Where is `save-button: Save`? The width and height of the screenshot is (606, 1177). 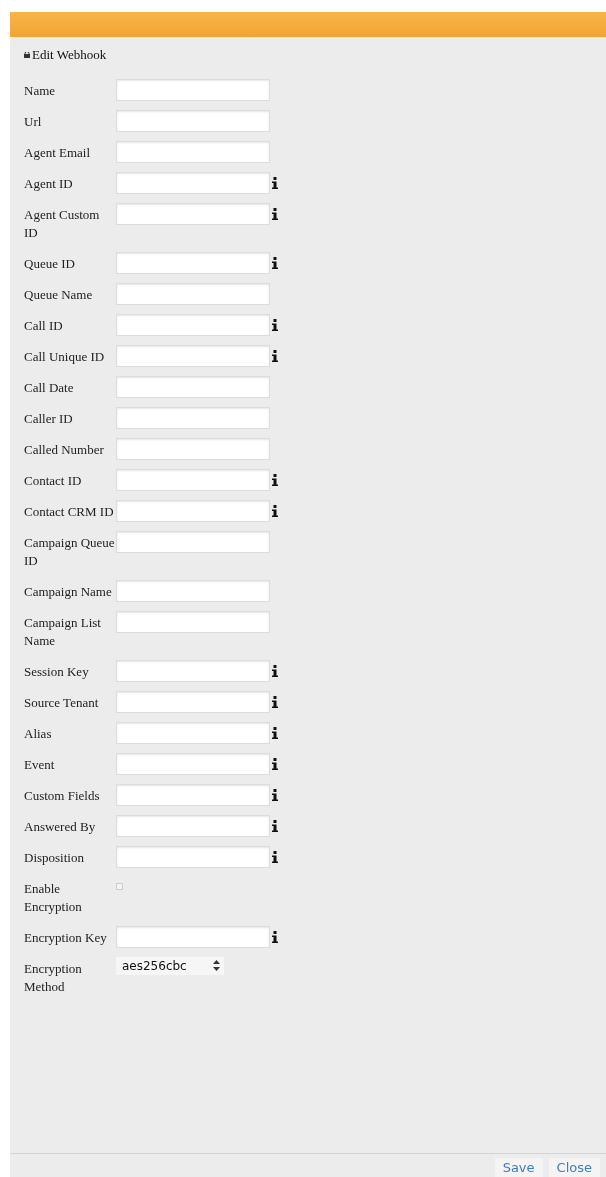 save-button: Save is located at coordinates (518, 1167).